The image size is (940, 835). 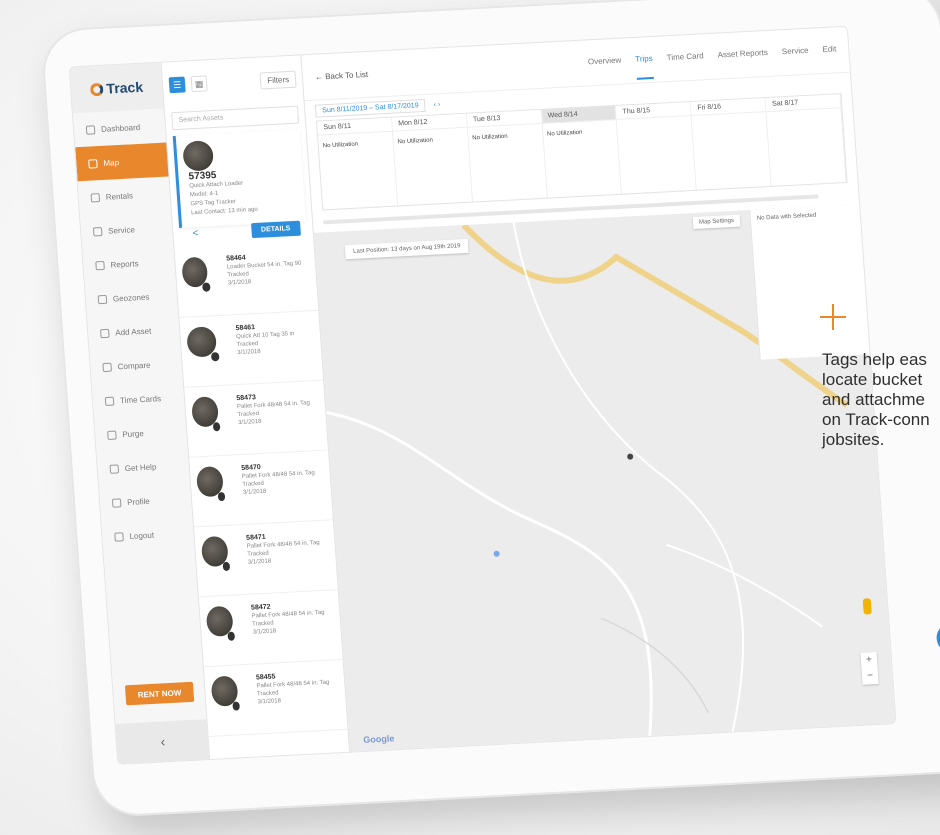 I want to click on filters-button: Filters, so click(x=278, y=80).